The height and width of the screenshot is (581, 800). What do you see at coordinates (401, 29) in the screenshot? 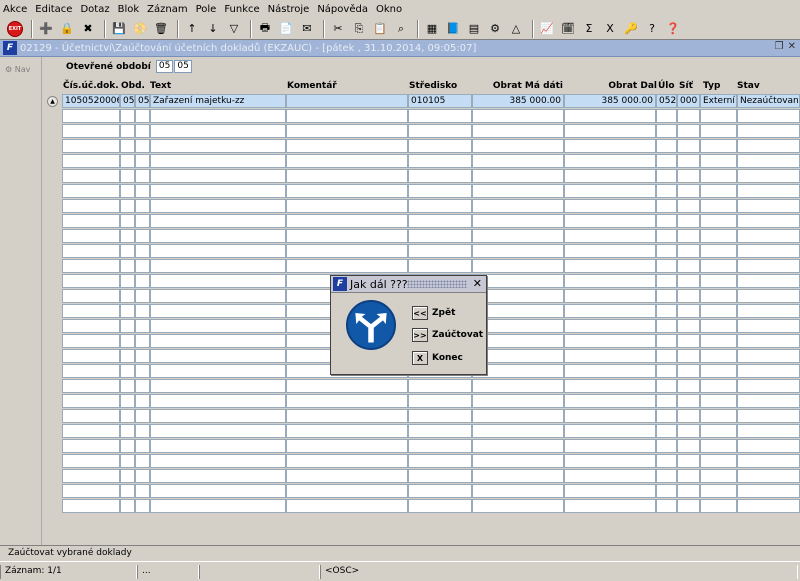
I see `find-icon: ⌕` at bounding box center [401, 29].